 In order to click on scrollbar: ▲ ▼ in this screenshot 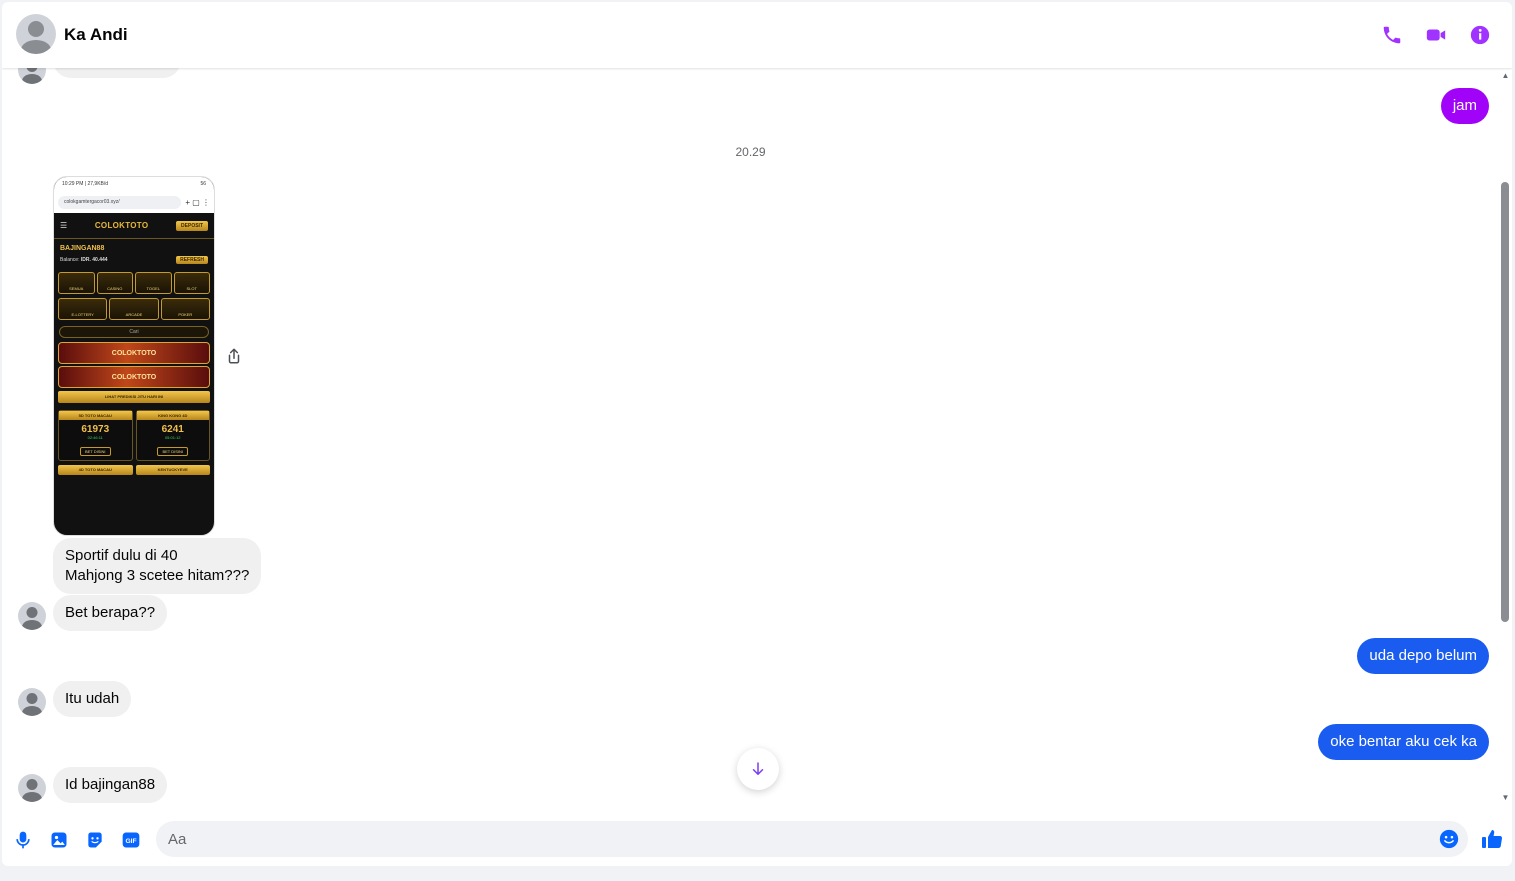, I will do `click(1505, 439)`.